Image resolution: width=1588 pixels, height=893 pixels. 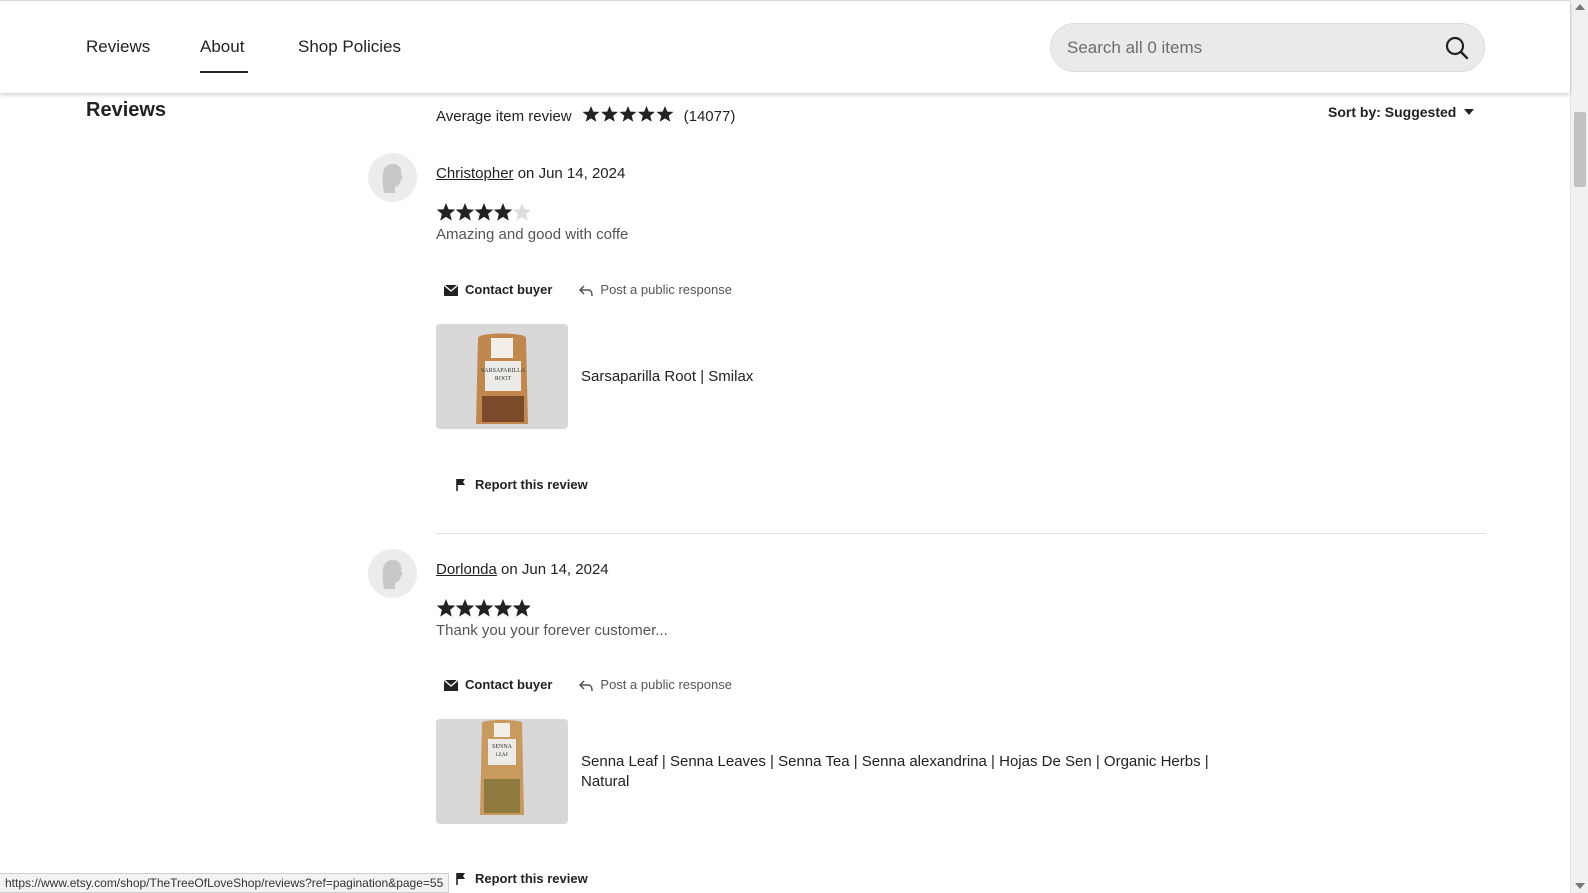 I want to click on sort-label: Sort by: Suggested, so click(x=1392, y=112).